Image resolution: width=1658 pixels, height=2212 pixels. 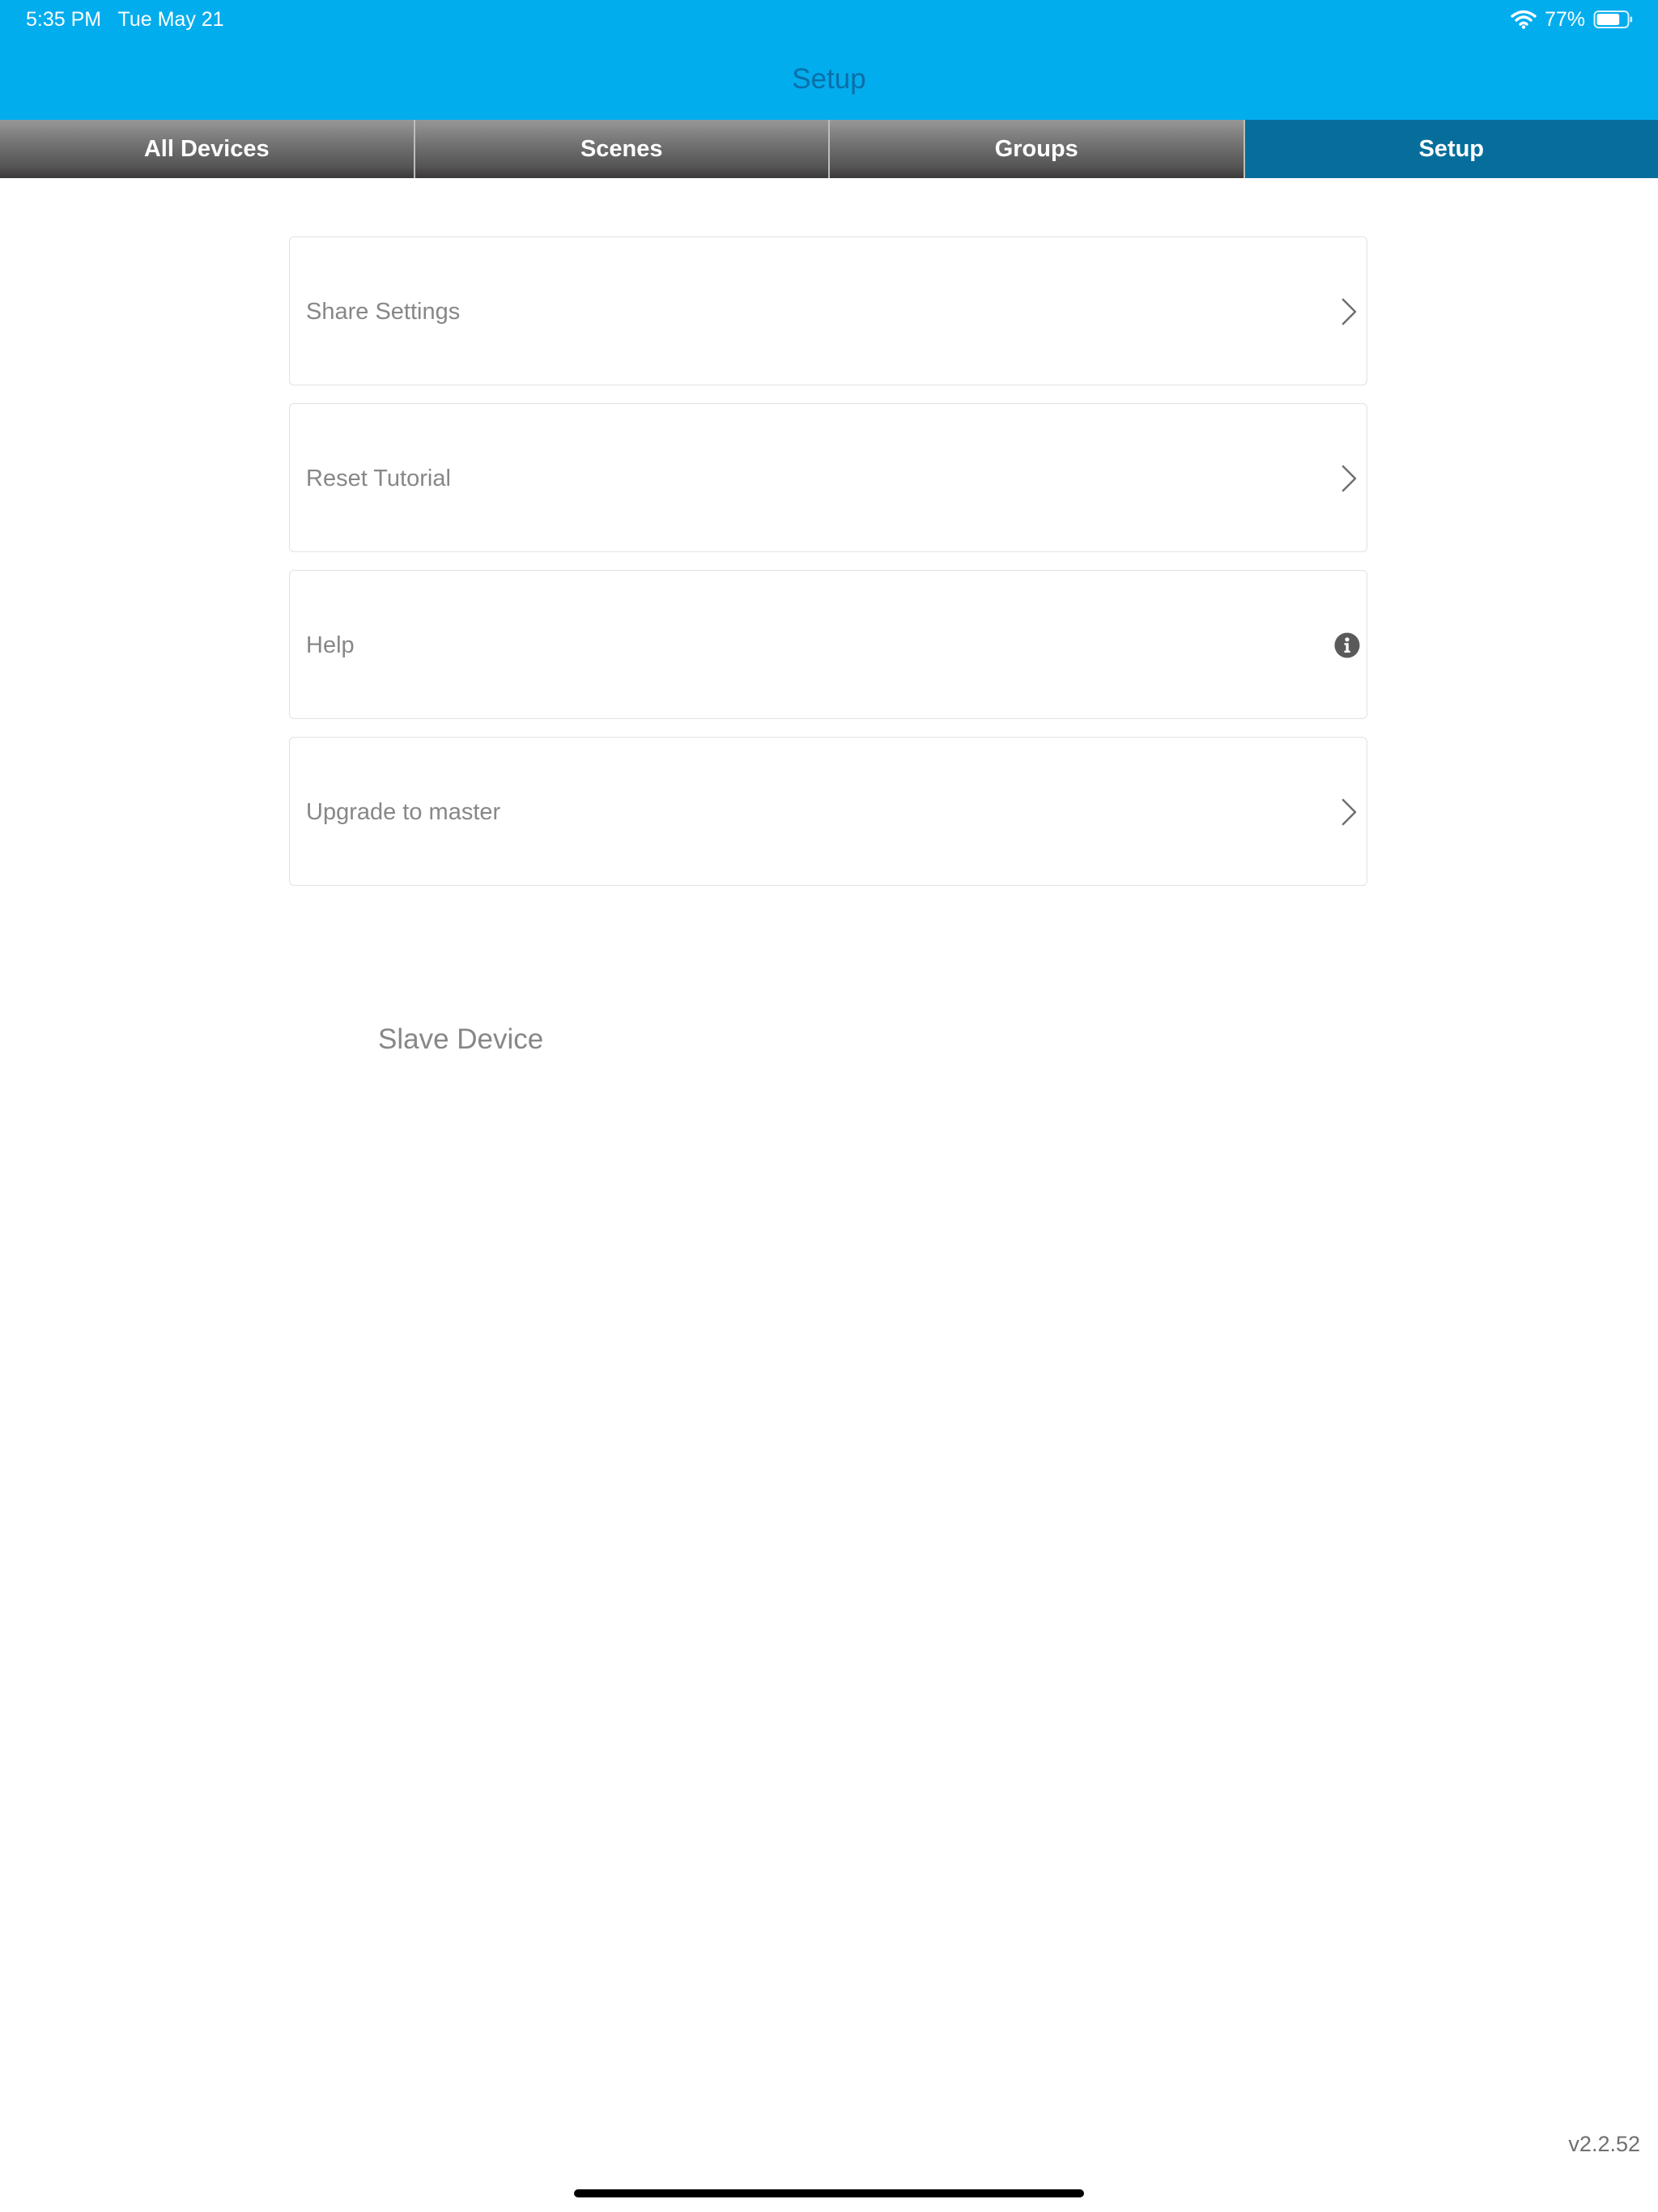 What do you see at coordinates (622, 149) in the screenshot?
I see `tab-scenes: Scenes` at bounding box center [622, 149].